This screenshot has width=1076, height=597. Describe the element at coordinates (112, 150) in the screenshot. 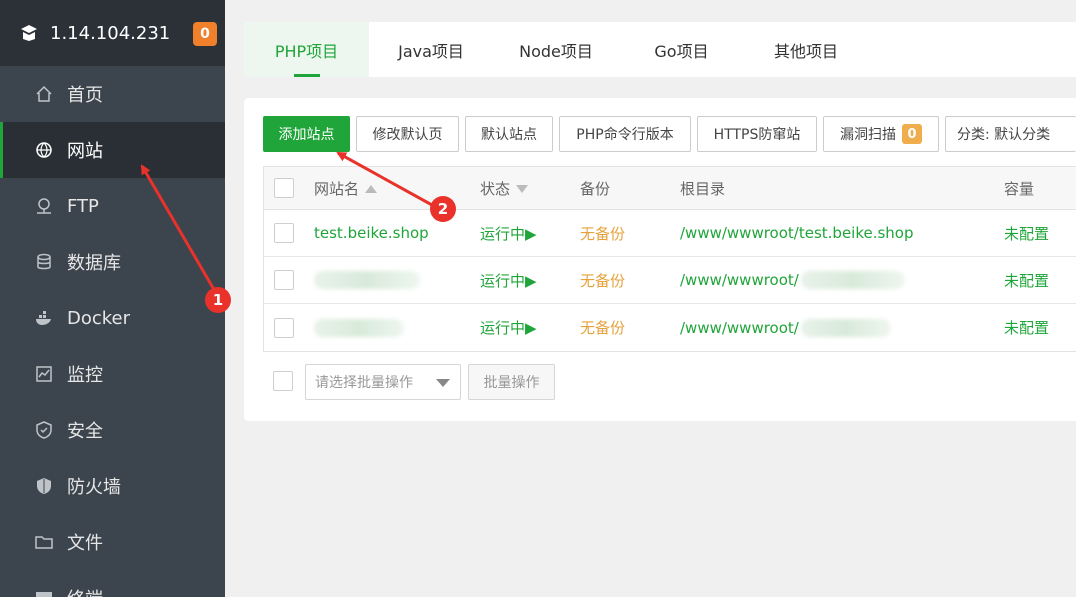

I see `sidebar-item-website: 网站` at that location.